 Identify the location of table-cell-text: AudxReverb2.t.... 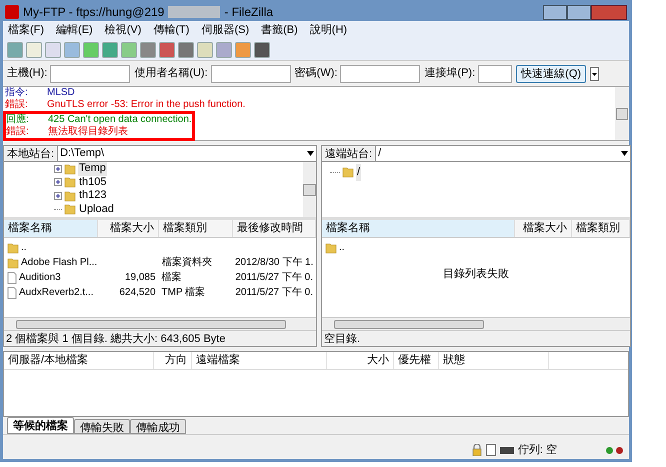
(56, 293).